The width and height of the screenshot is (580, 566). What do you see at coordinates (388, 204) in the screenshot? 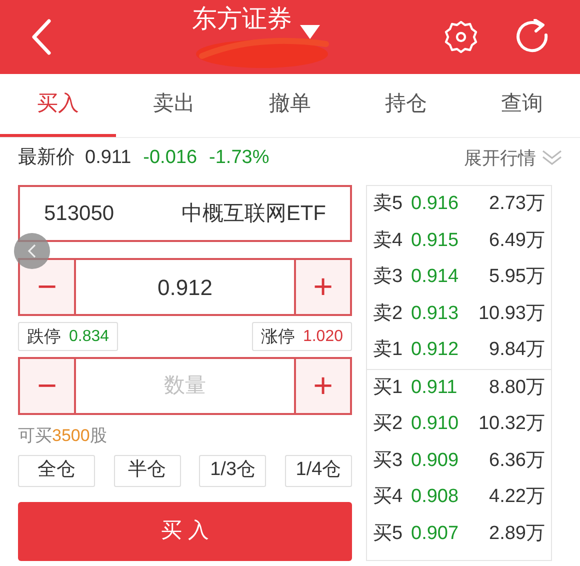
I see `order-level-label: 卖5` at bounding box center [388, 204].